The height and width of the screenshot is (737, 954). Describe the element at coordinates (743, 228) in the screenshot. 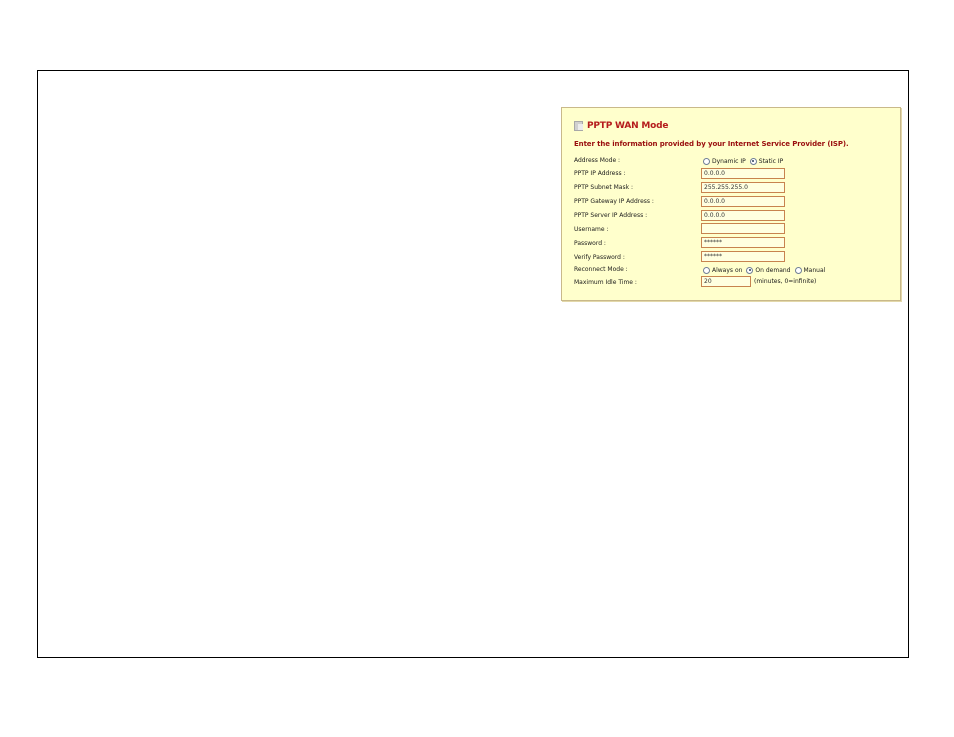

I see `username-input` at that location.